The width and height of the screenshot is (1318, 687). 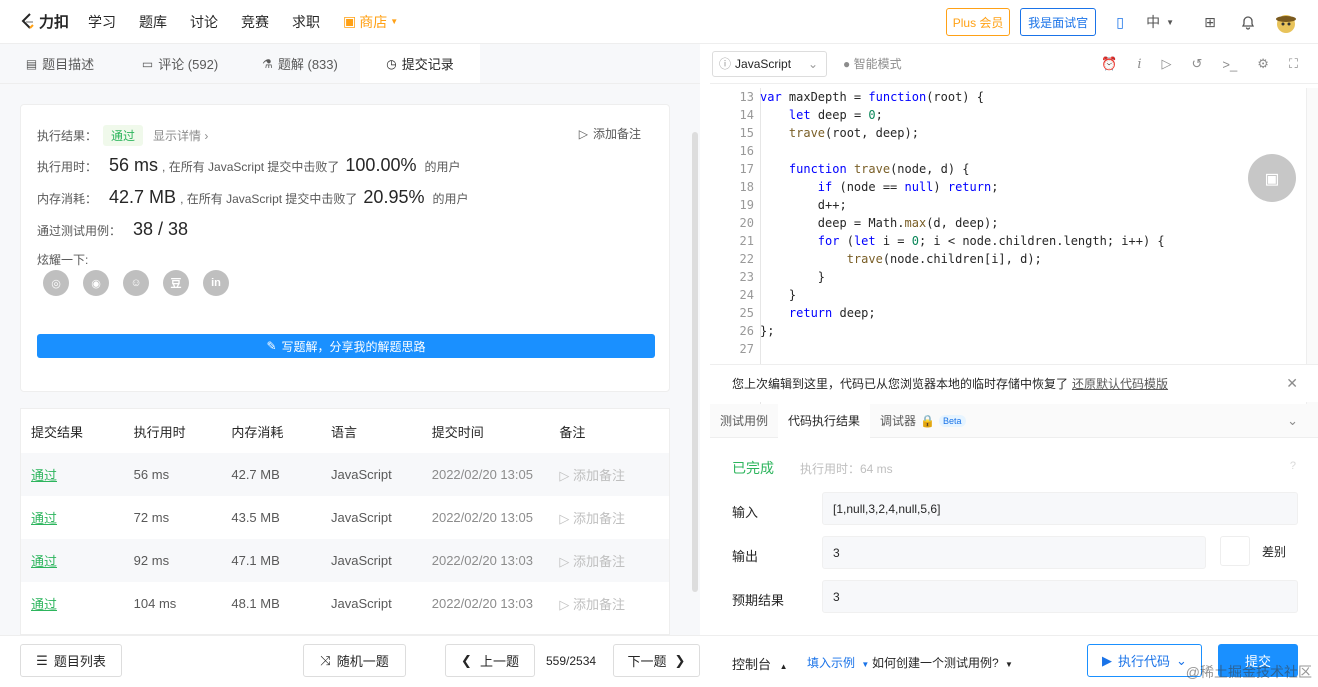 I want to click on nav-discuss: 讨论, so click(x=204, y=22).